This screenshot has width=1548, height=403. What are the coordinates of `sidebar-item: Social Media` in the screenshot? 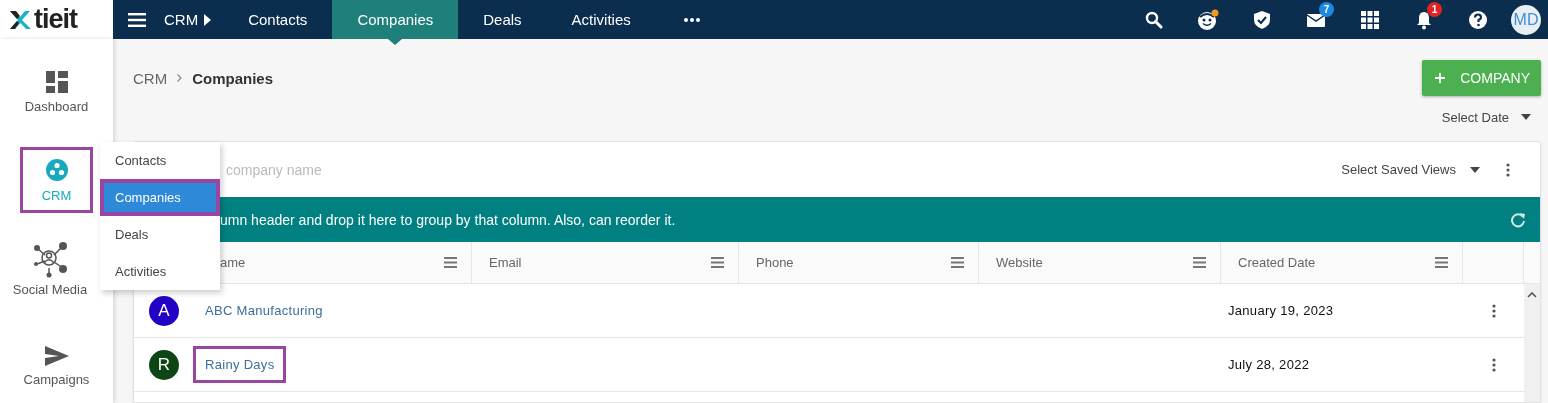 It's located at (50, 269).